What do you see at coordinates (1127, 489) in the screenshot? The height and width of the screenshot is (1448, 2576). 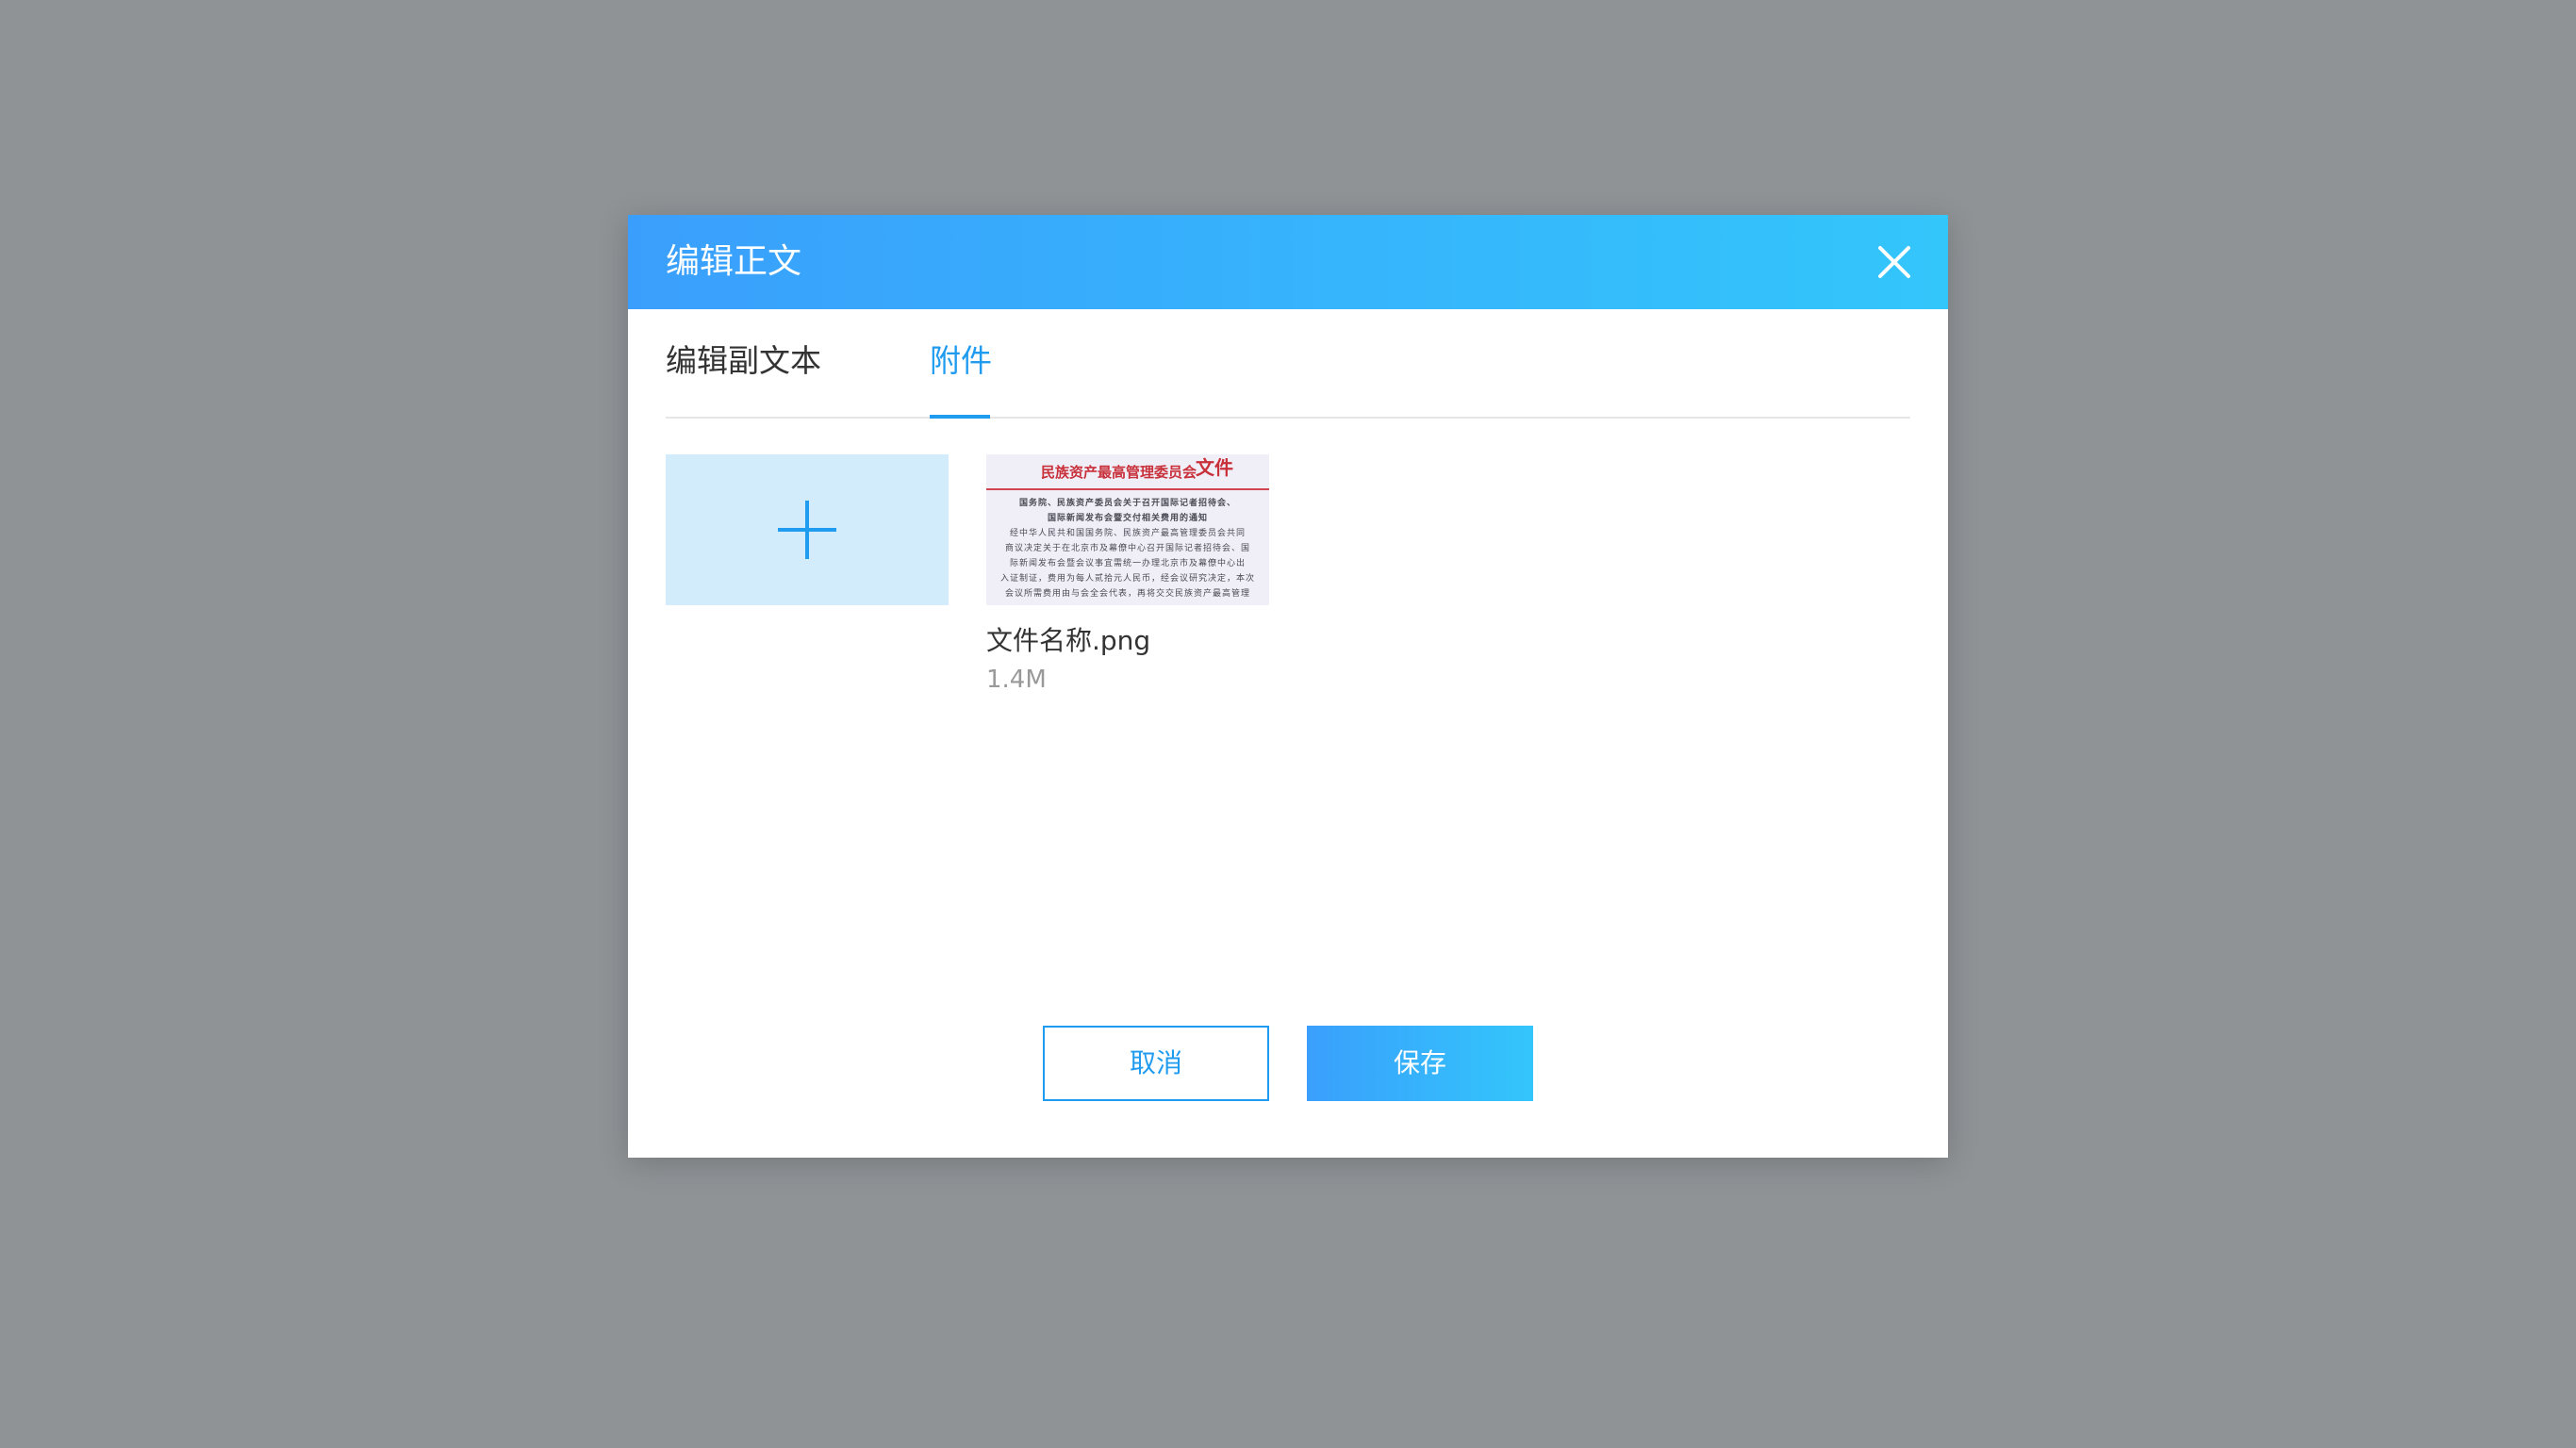 I see `thumbnail-red-rule` at bounding box center [1127, 489].